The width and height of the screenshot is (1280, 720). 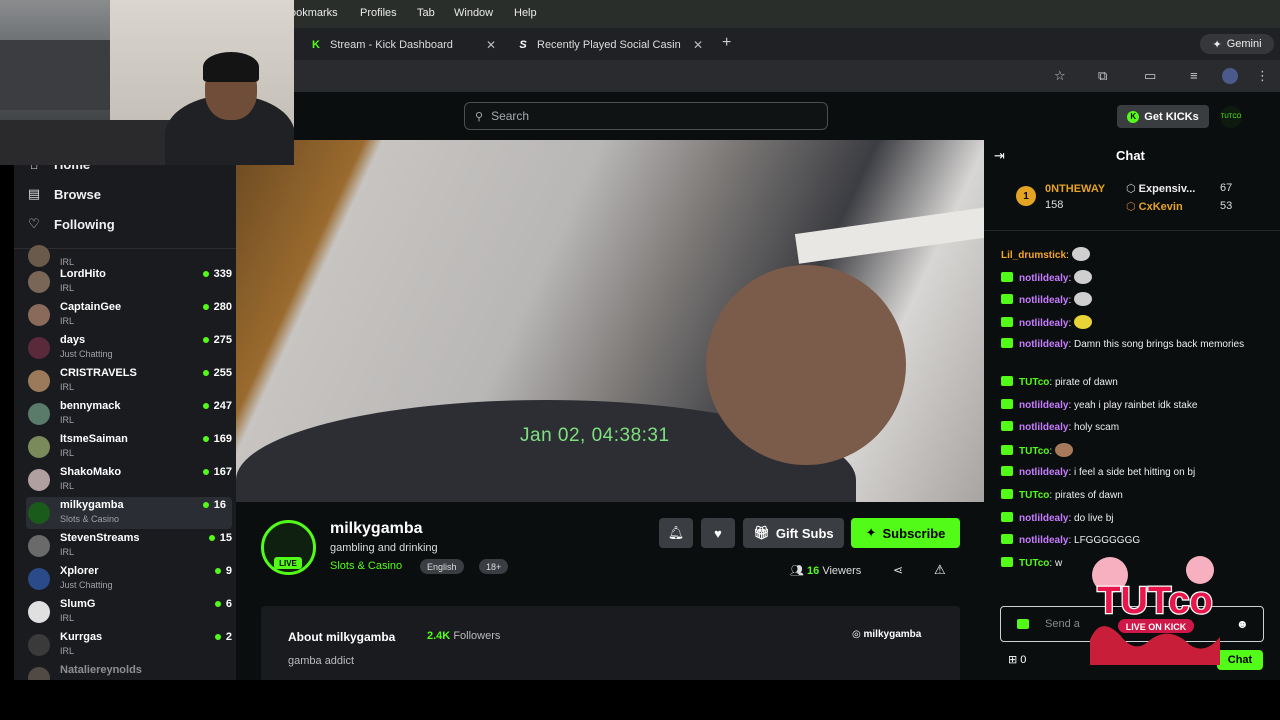 I want to click on extensions-icon: ⧉, so click(x=1102, y=76).